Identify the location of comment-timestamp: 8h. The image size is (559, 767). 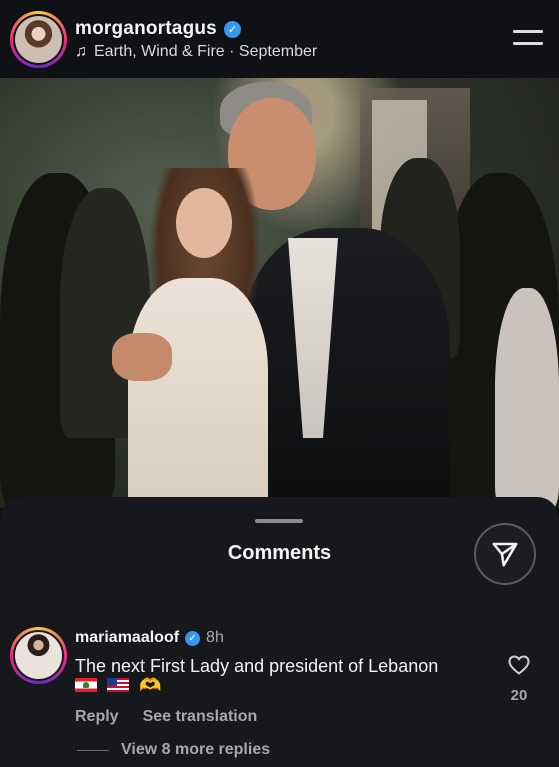
(215, 637).